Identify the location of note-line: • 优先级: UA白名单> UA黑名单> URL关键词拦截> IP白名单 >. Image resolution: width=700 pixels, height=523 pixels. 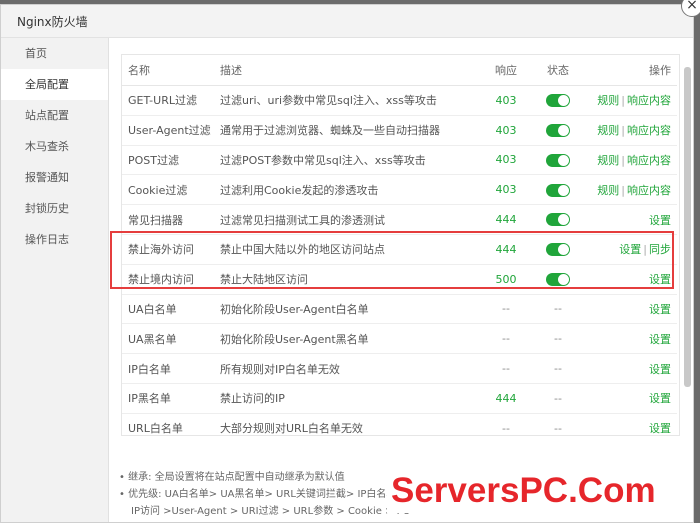
(263, 494).